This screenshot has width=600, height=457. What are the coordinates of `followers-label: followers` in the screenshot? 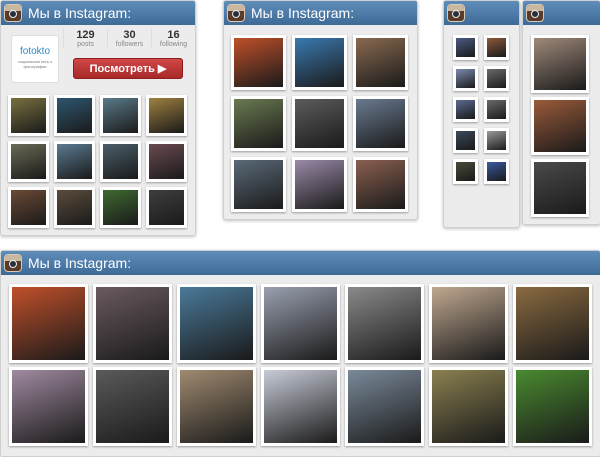 It's located at (129, 44).